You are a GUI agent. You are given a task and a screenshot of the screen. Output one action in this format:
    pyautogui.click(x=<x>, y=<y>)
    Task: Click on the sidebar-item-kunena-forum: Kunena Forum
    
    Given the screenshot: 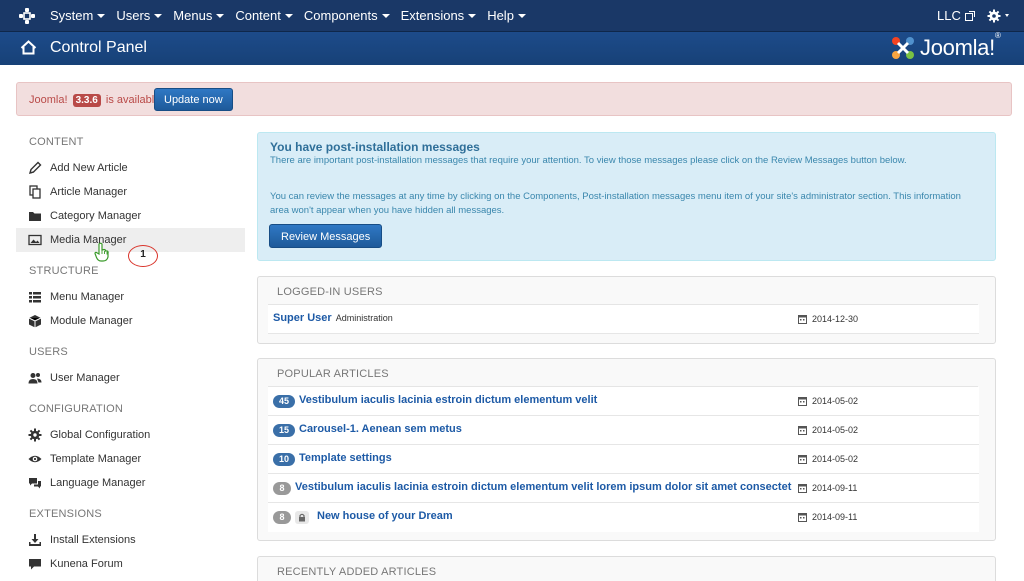 What is the action you would take?
    pyautogui.click(x=130, y=564)
    